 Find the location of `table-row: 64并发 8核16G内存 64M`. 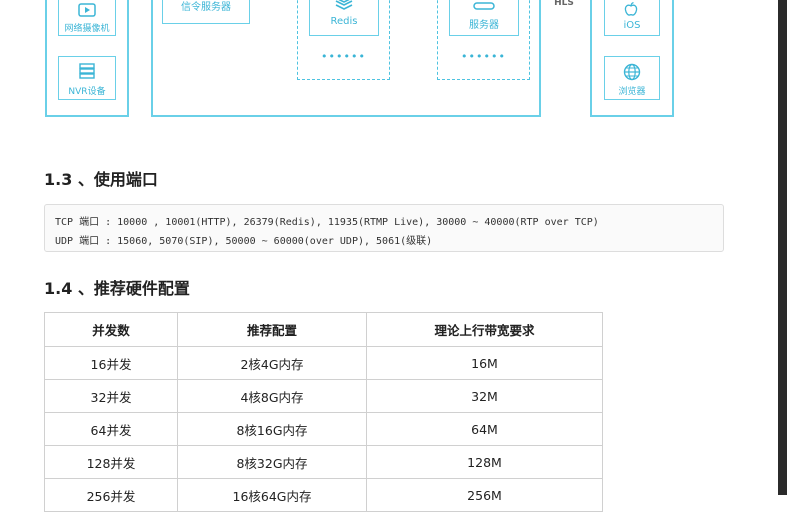

table-row: 64并发 8核16G内存 64M is located at coordinates (323, 429).